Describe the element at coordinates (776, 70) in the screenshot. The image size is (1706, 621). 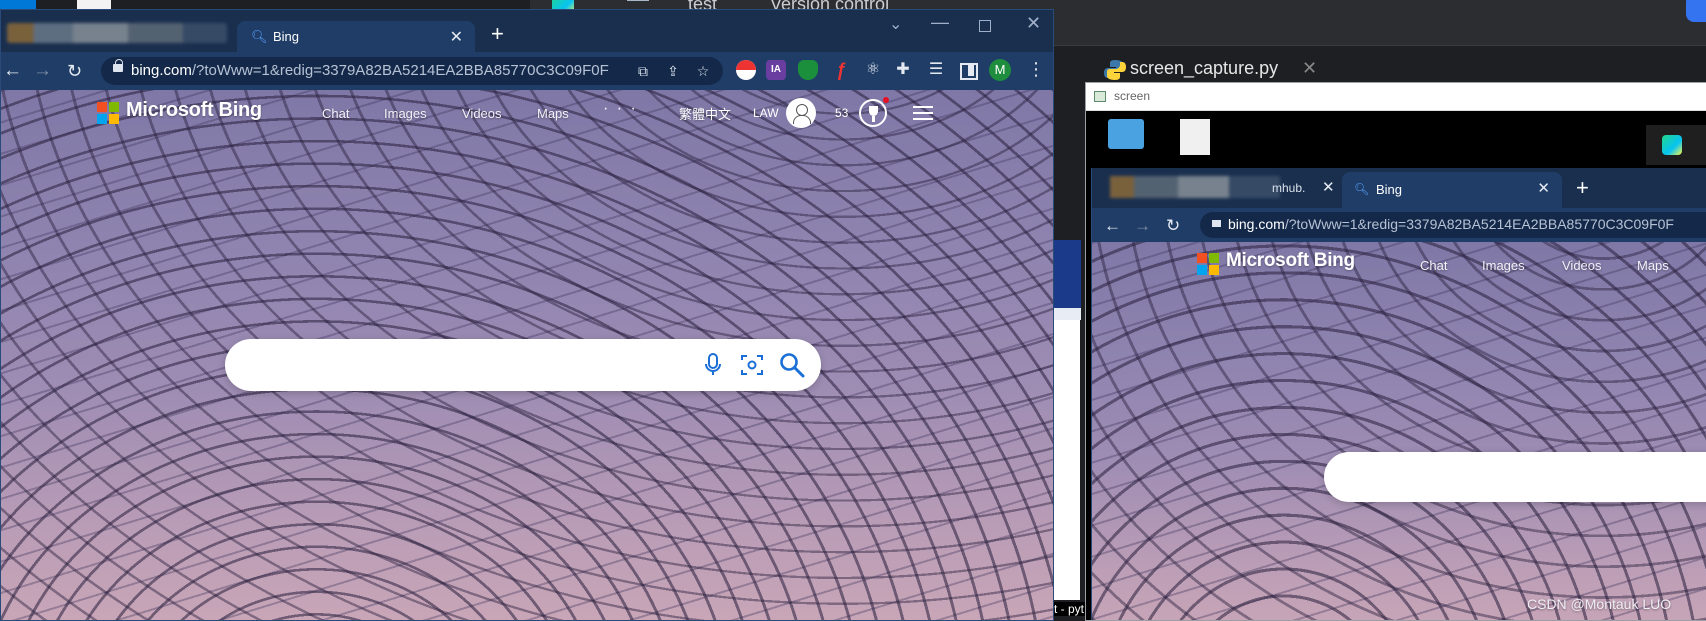
I see `ia-extension-icon: IA` at that location.